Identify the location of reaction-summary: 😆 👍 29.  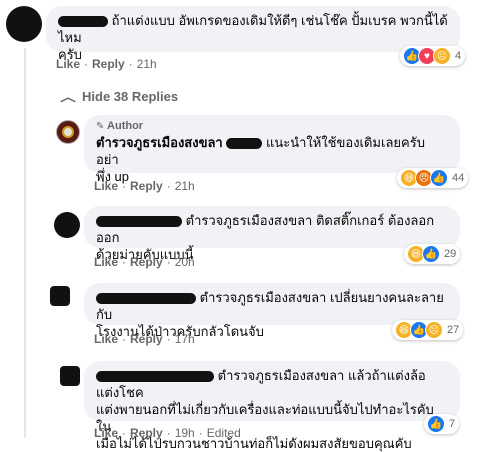
(432, 254).